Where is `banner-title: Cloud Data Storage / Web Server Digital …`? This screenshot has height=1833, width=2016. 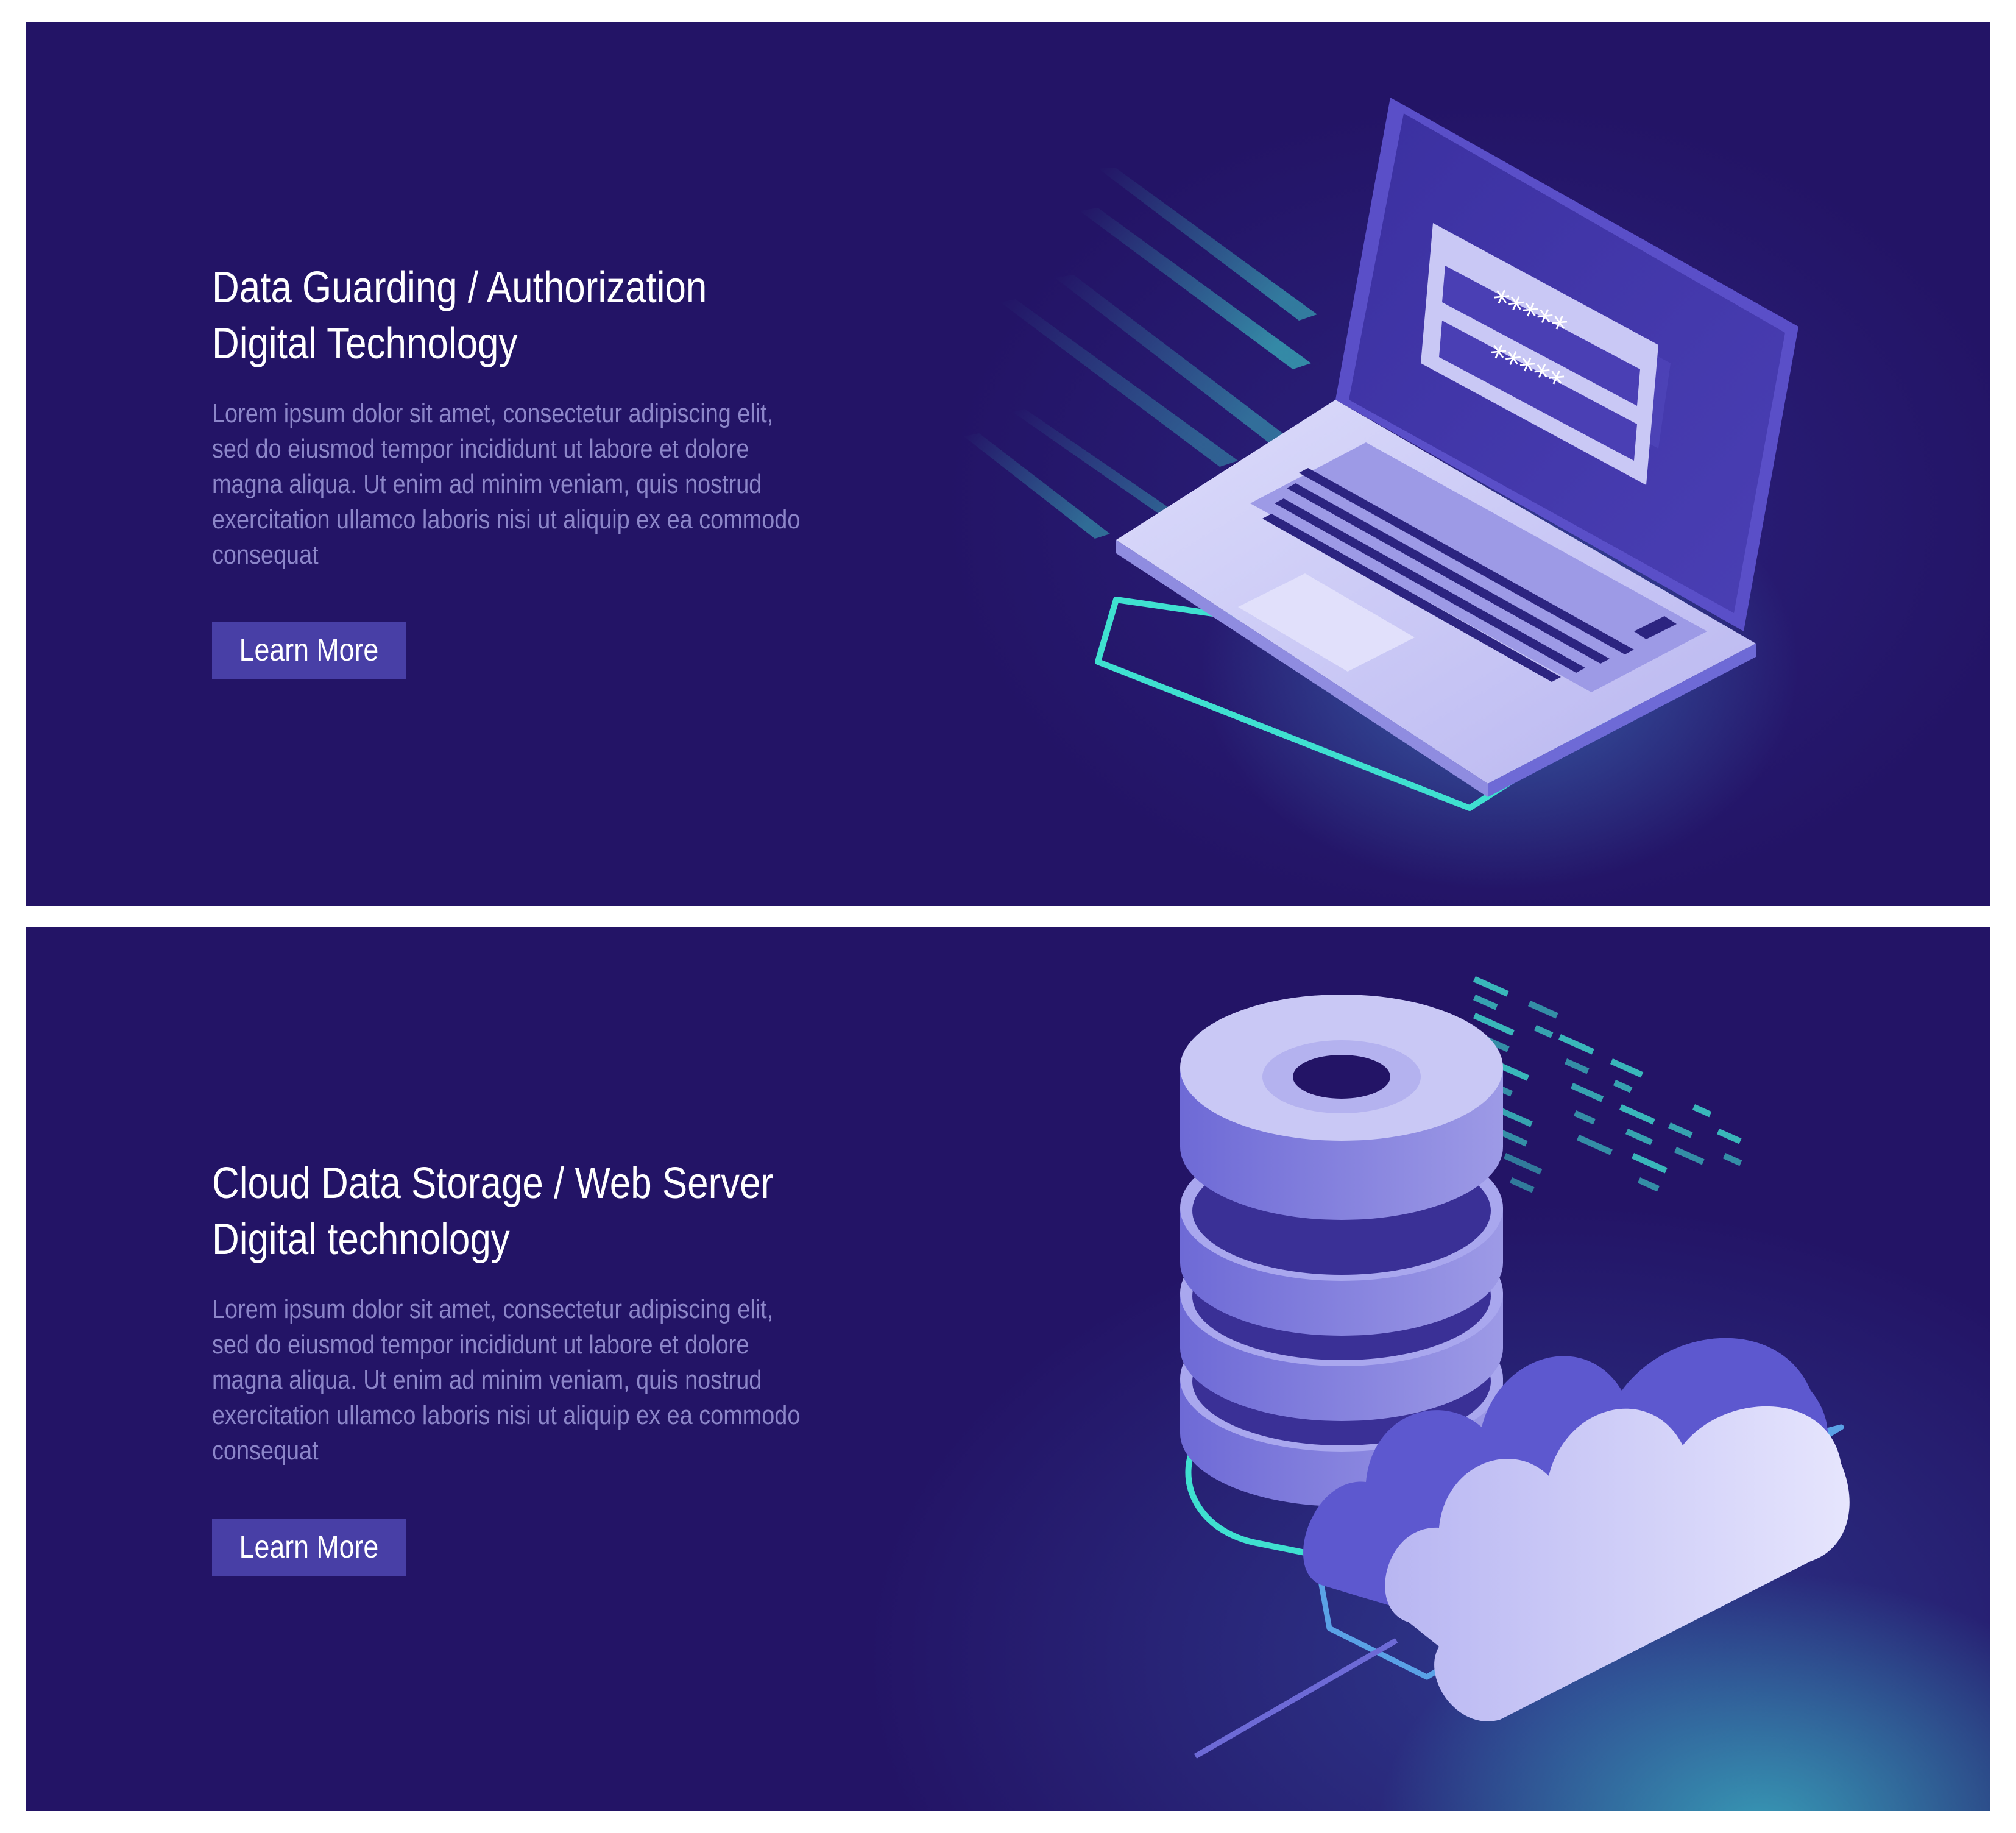 banner-title: Cloud Data Storage / Web Server Digital … is located at coordinates (500, 1211).